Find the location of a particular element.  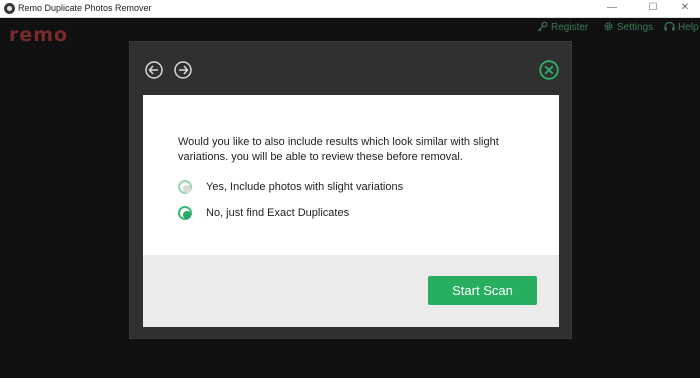

nav-help-label: Help is located at coordinates (688, 27).